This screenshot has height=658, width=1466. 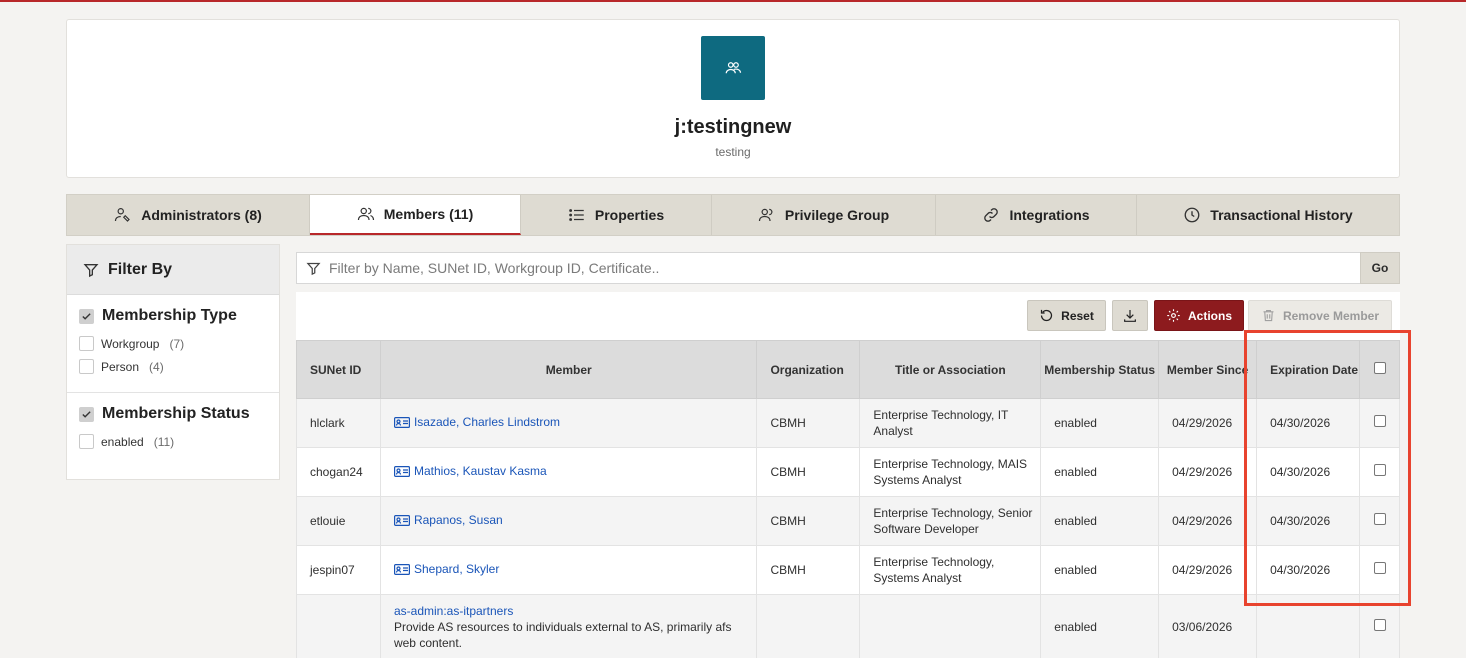 What do you see at coordinates (950, 369) in the screenshot?
I see `column-header: Title or Association` at bounding box center [950, 369].